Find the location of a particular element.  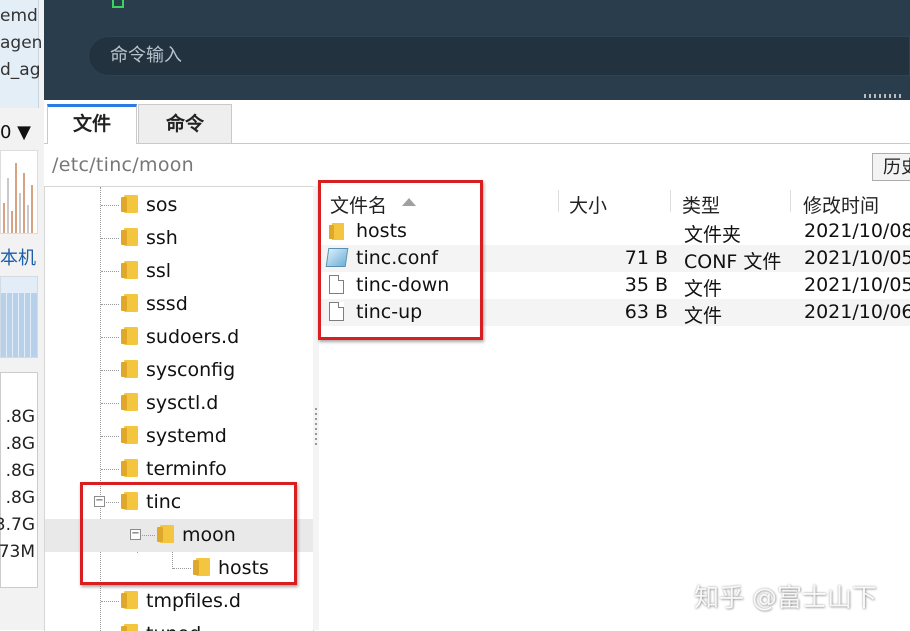

terminal-resize-grip is located at coordinates (884, 96).